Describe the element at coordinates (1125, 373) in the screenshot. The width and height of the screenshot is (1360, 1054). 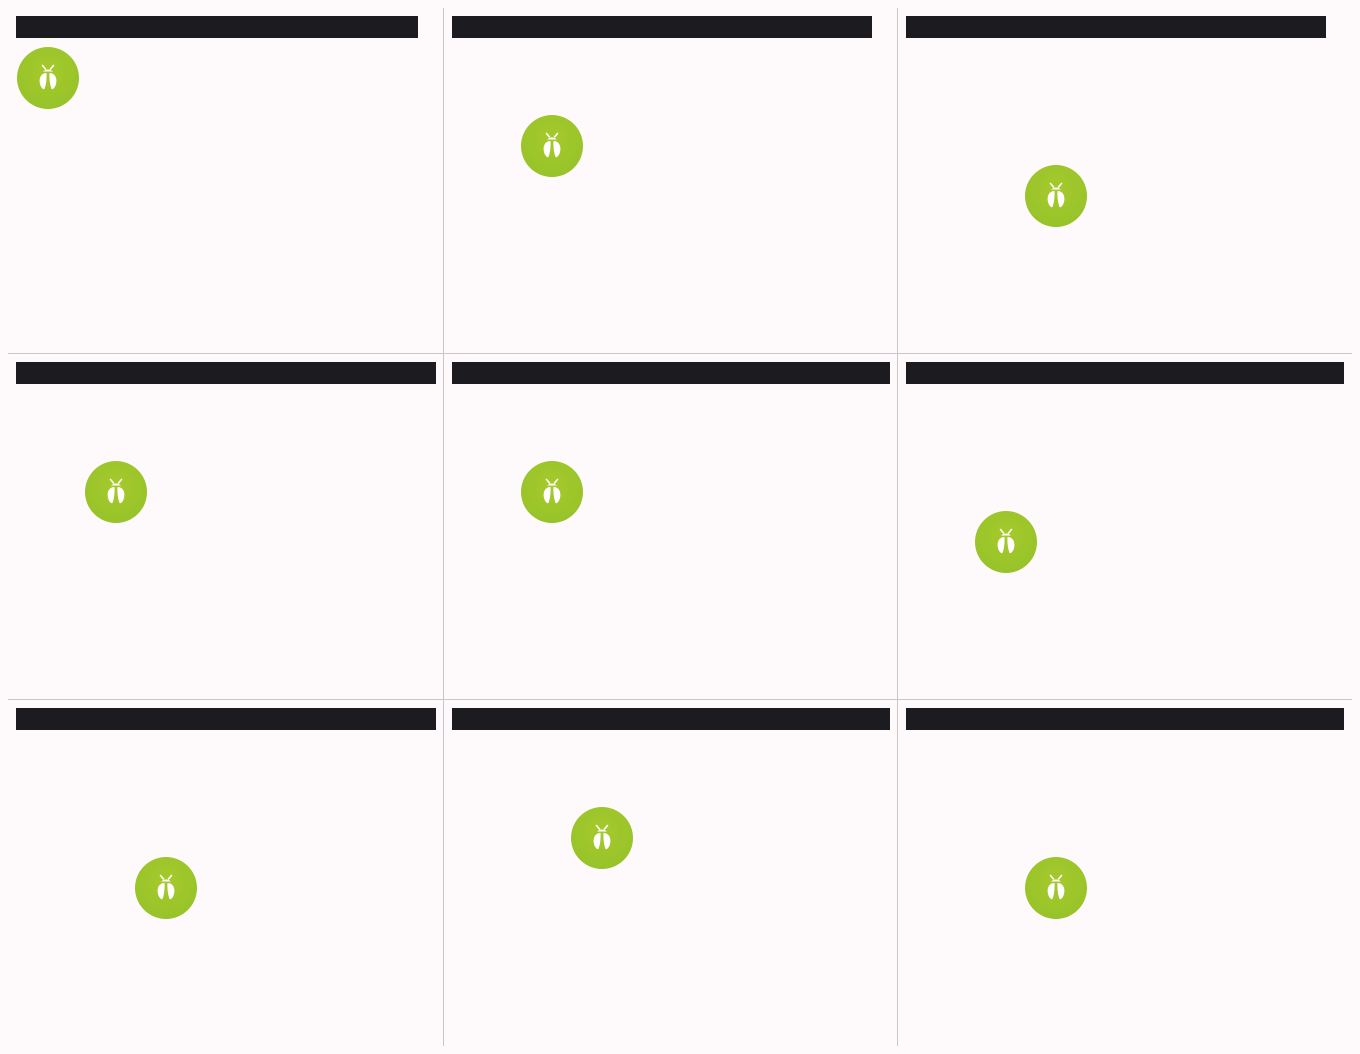
I see `panel-6-header-bar` at that location.